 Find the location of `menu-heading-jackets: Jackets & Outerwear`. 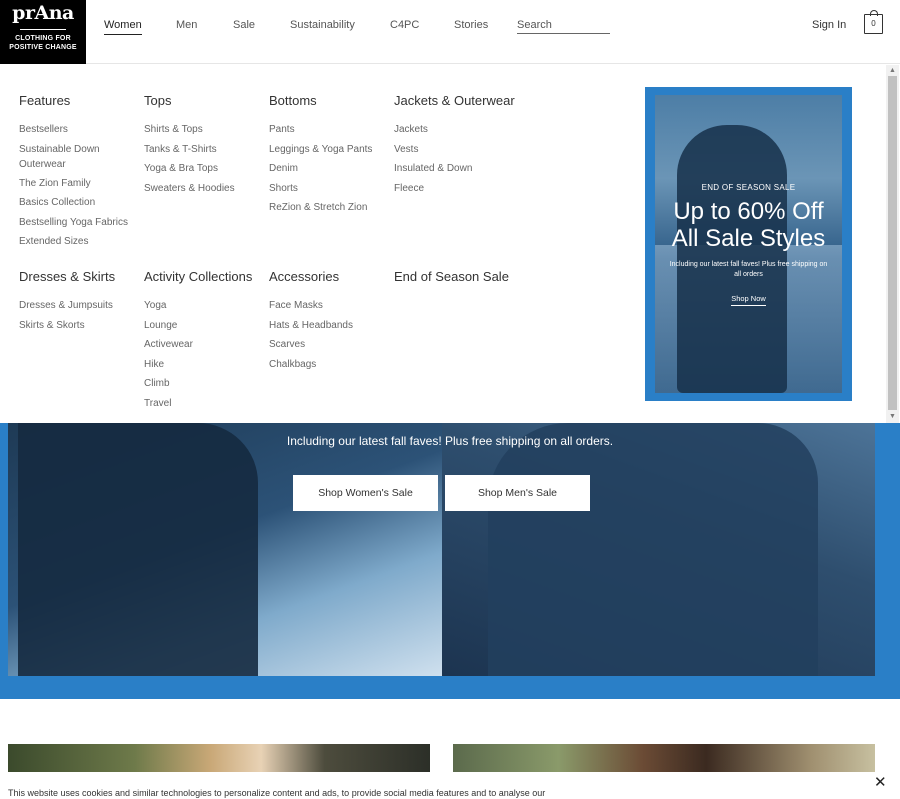

menu-heading-jackets: Jackets & Outerwear is located at coordinates (464, 101).